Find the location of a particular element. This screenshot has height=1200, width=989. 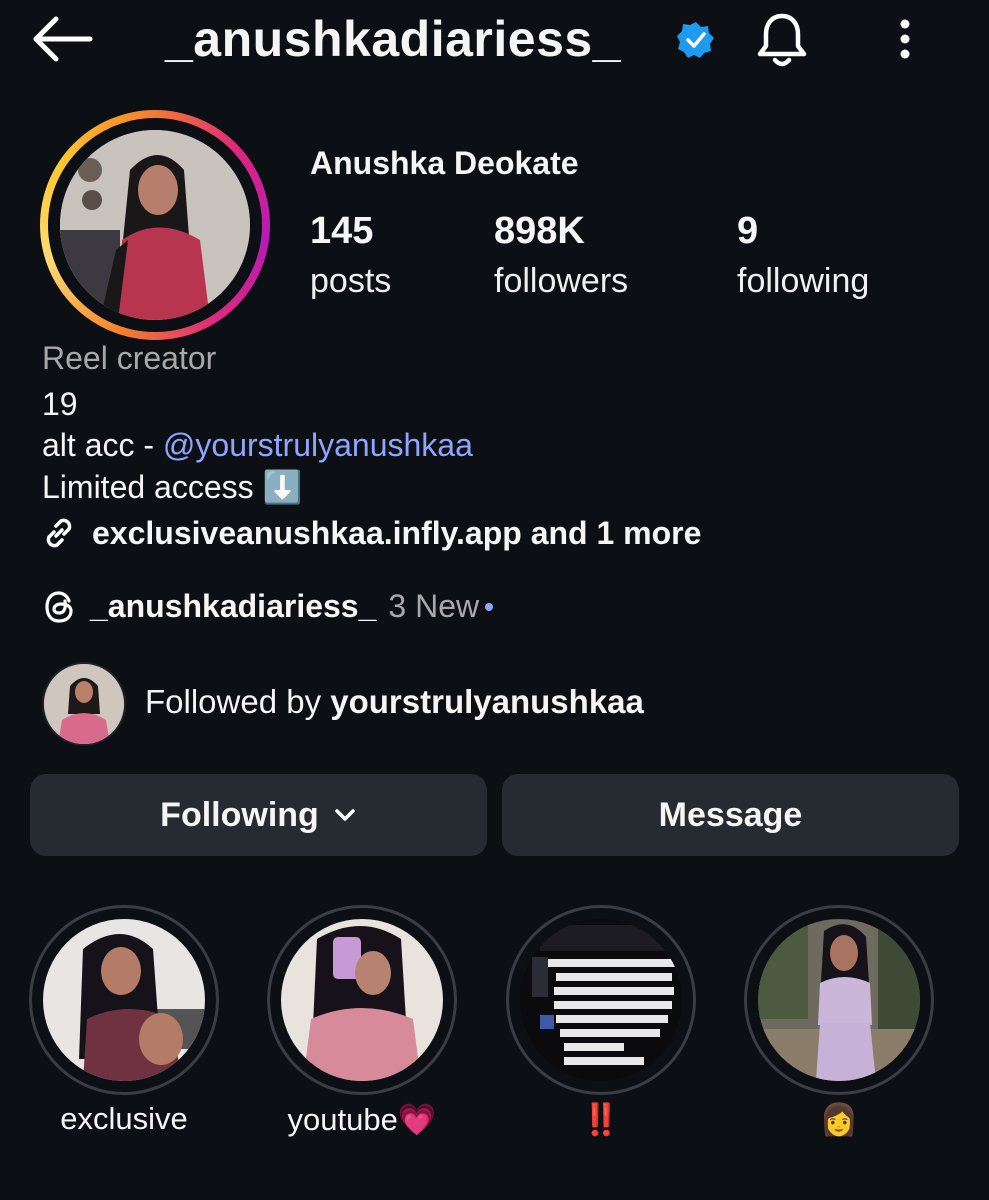

posts-label: posts is located at coordinates (350, 281).